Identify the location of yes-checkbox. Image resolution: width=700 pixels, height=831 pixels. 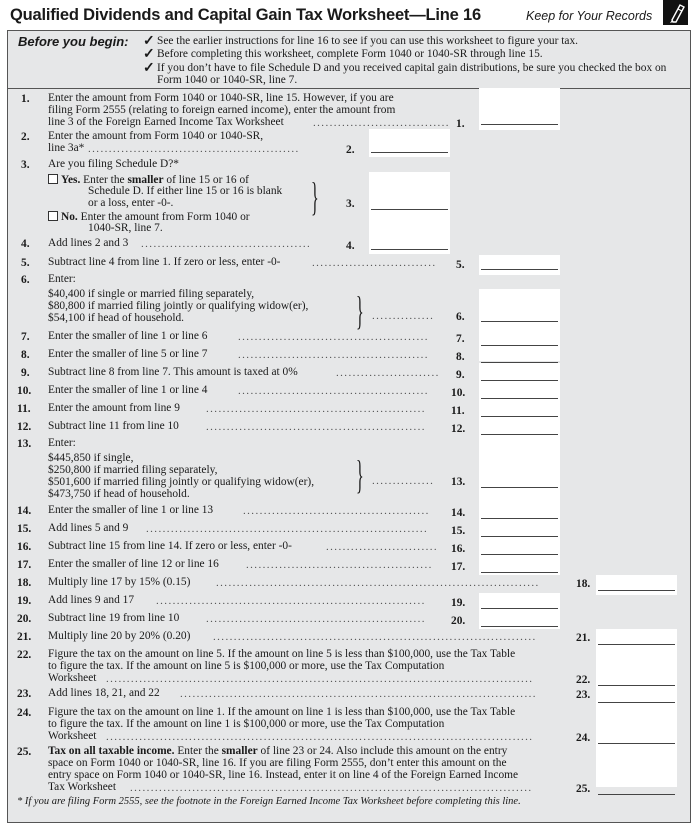
(53, 179).